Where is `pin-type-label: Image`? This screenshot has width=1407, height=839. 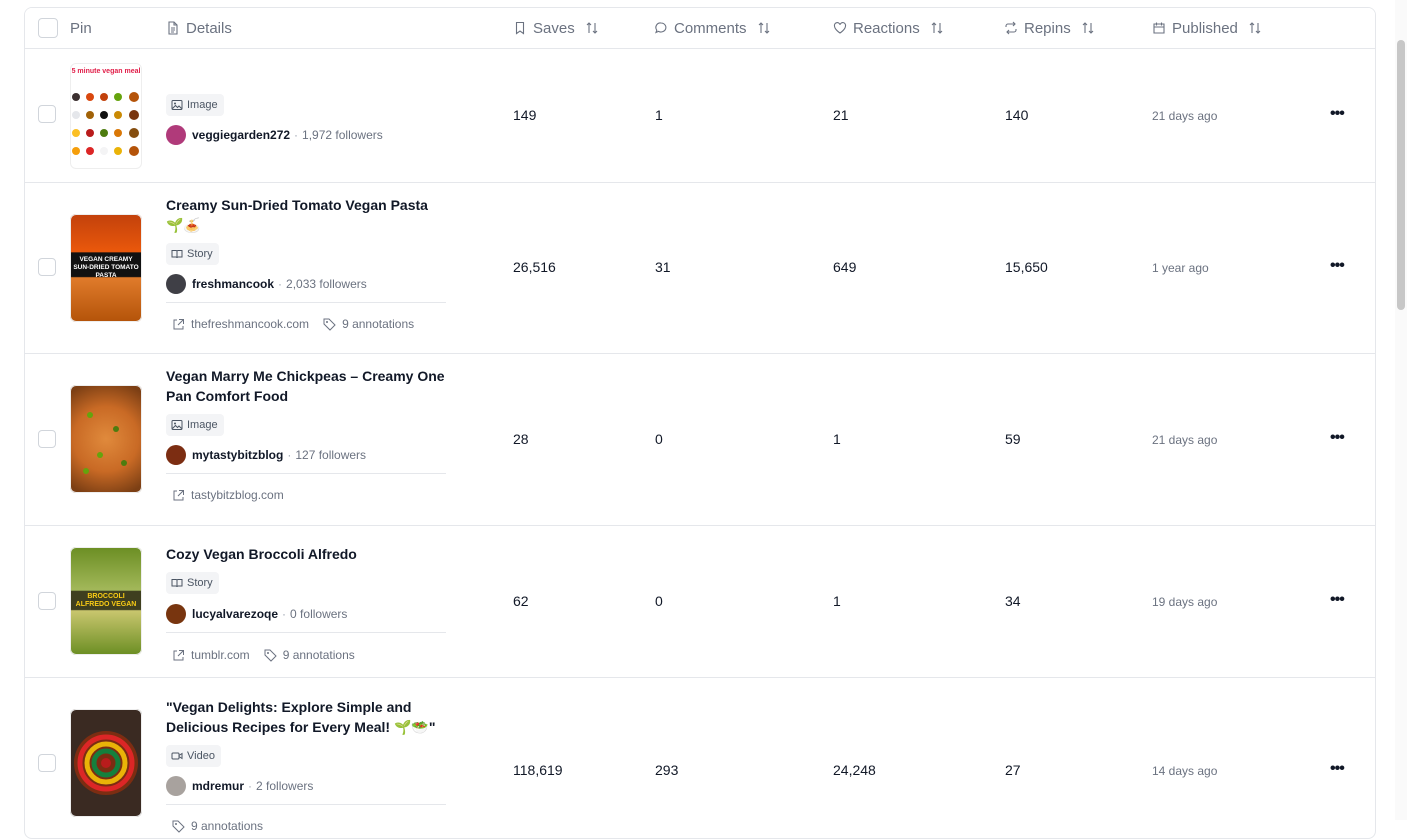
pin-type-label: Image is located at coordinates (202, 105).